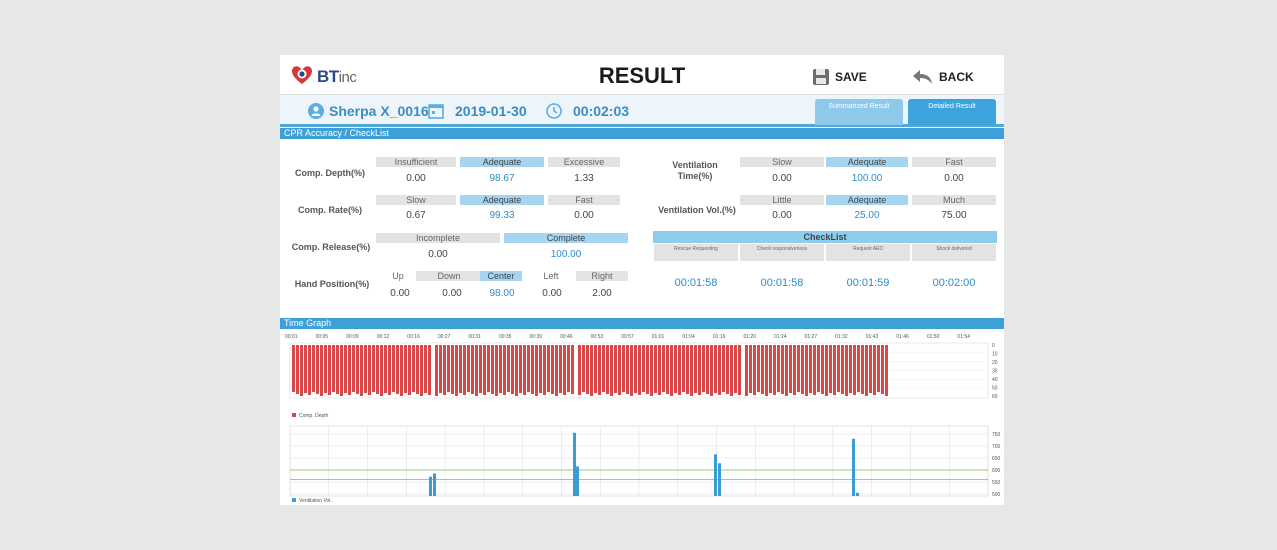 The width and height of the screenshot is (1277, 550). I want to click on vent-axis-tick: 550, so click(996, 483).